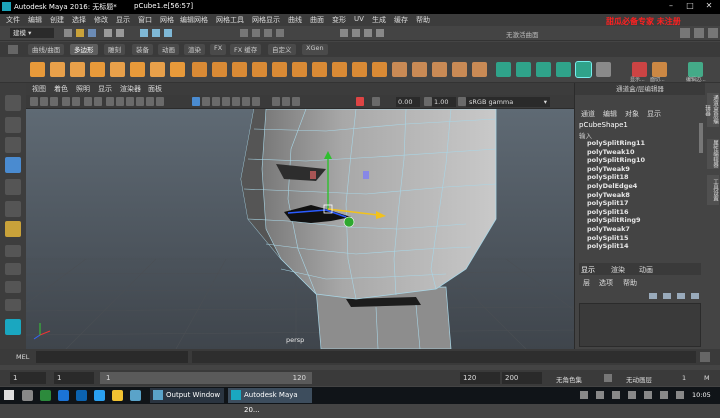  What do you see at coordinates (608, 378) in the screenshot?
I see `anim-layer-icon` at bounding box center [608, 378].